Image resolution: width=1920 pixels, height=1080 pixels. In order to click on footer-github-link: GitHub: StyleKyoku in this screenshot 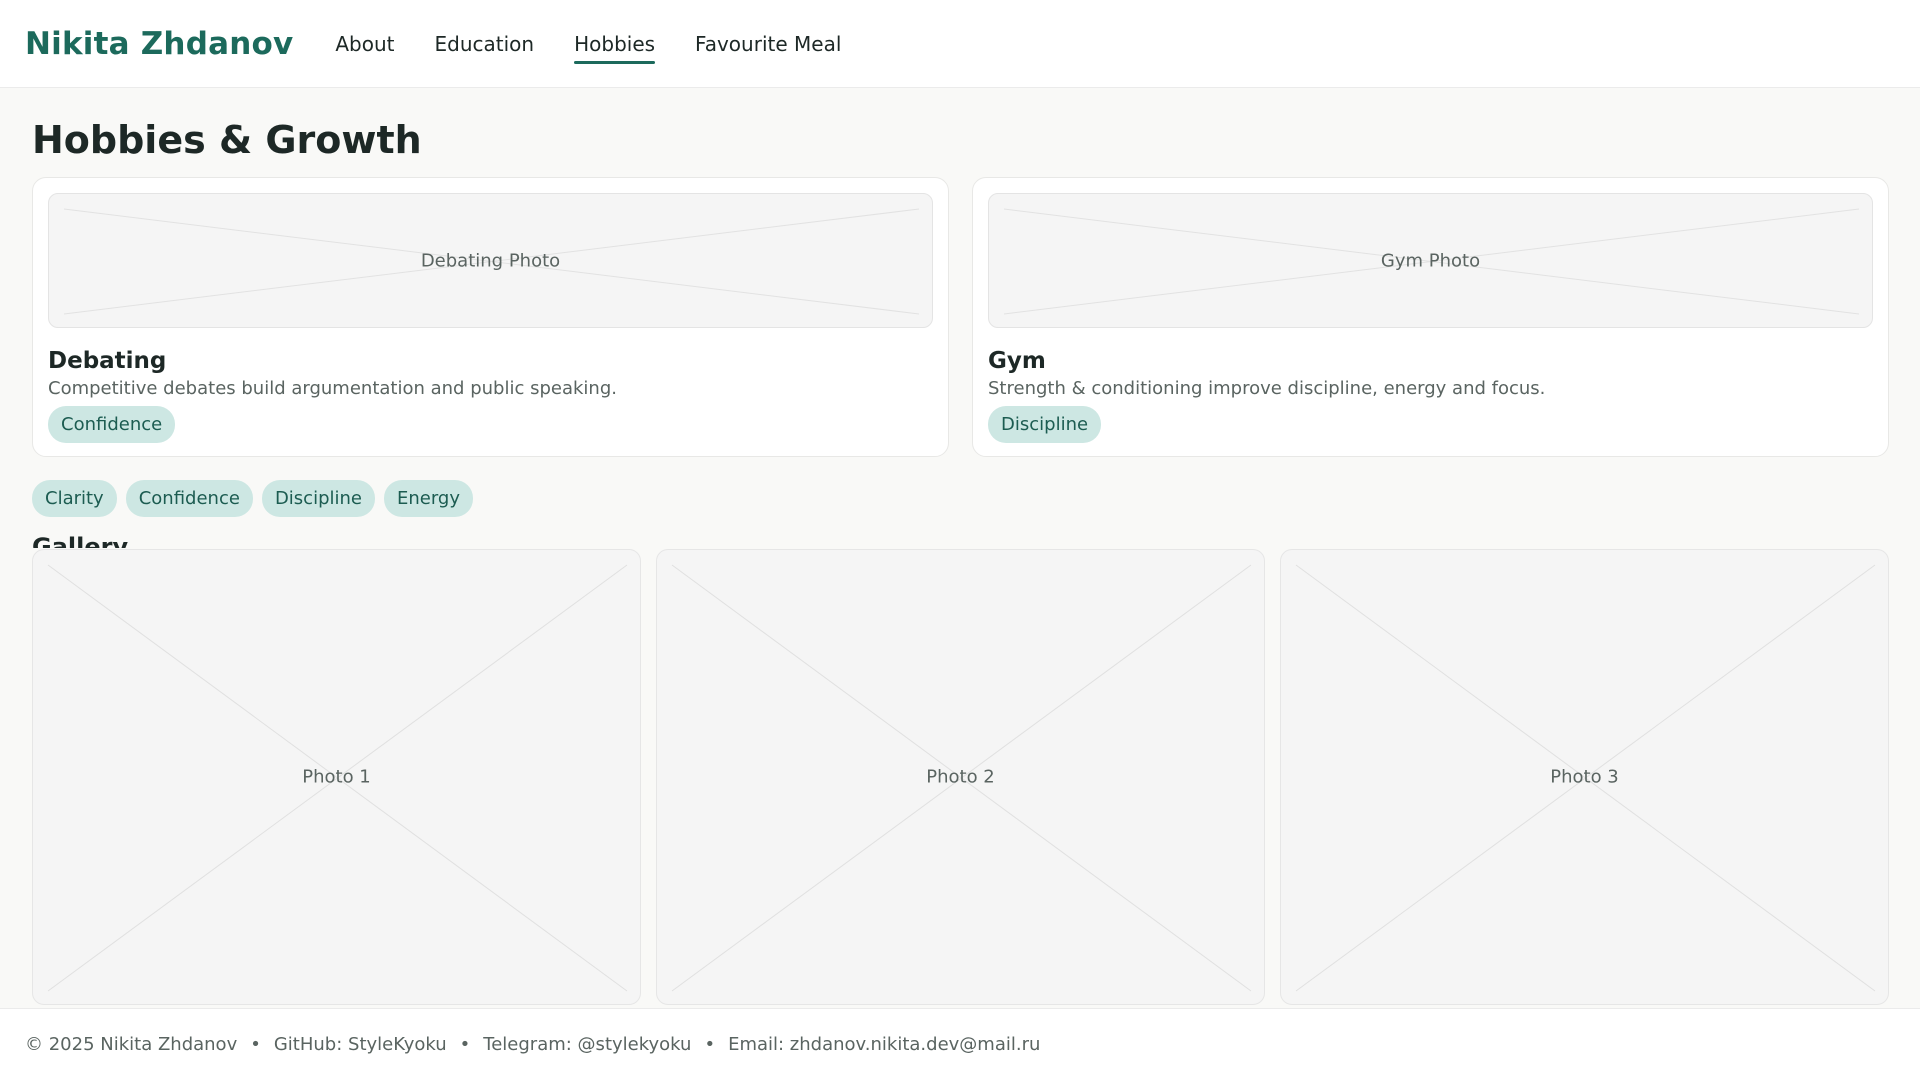, I will do `click(360, 1044)`.